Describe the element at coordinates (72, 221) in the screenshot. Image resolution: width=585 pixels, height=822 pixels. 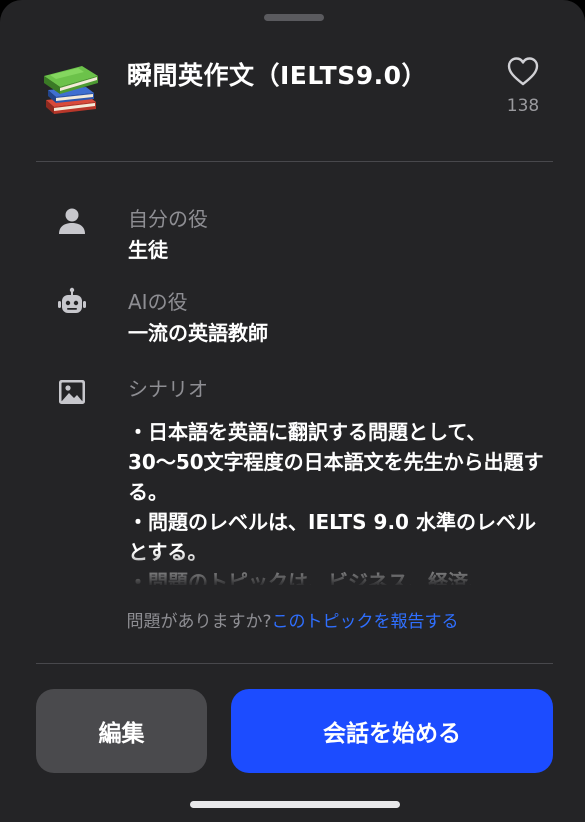
I see `person-icon` at that location.